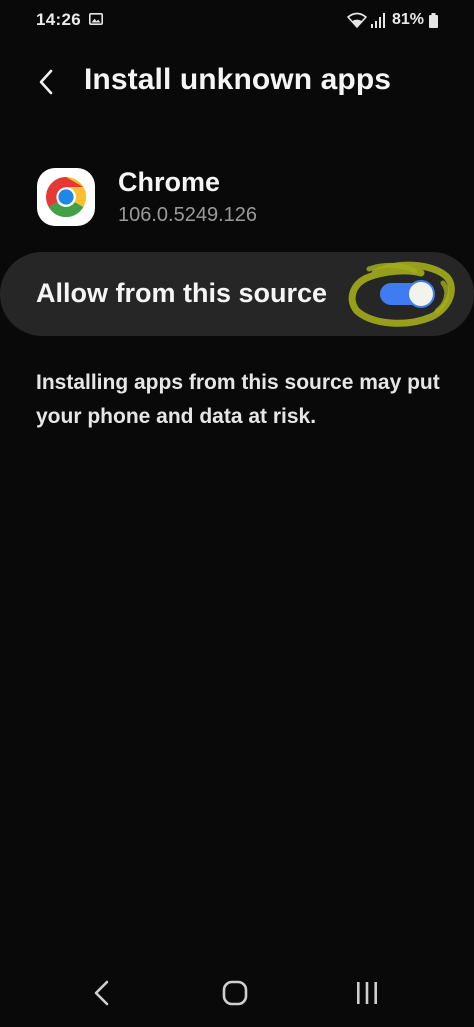 This screenshot has height=1027, width=474. Describe the element at coordinates (102, 993) in the screenshot. I see `back-nav-icon` at that location.